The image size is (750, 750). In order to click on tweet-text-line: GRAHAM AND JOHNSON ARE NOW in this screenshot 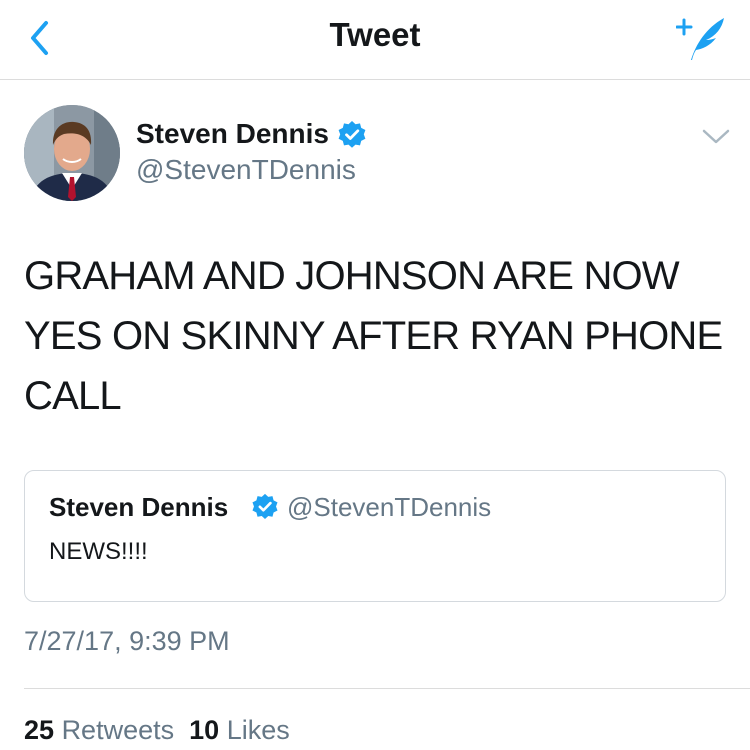, I will do `click(352, 276)`.